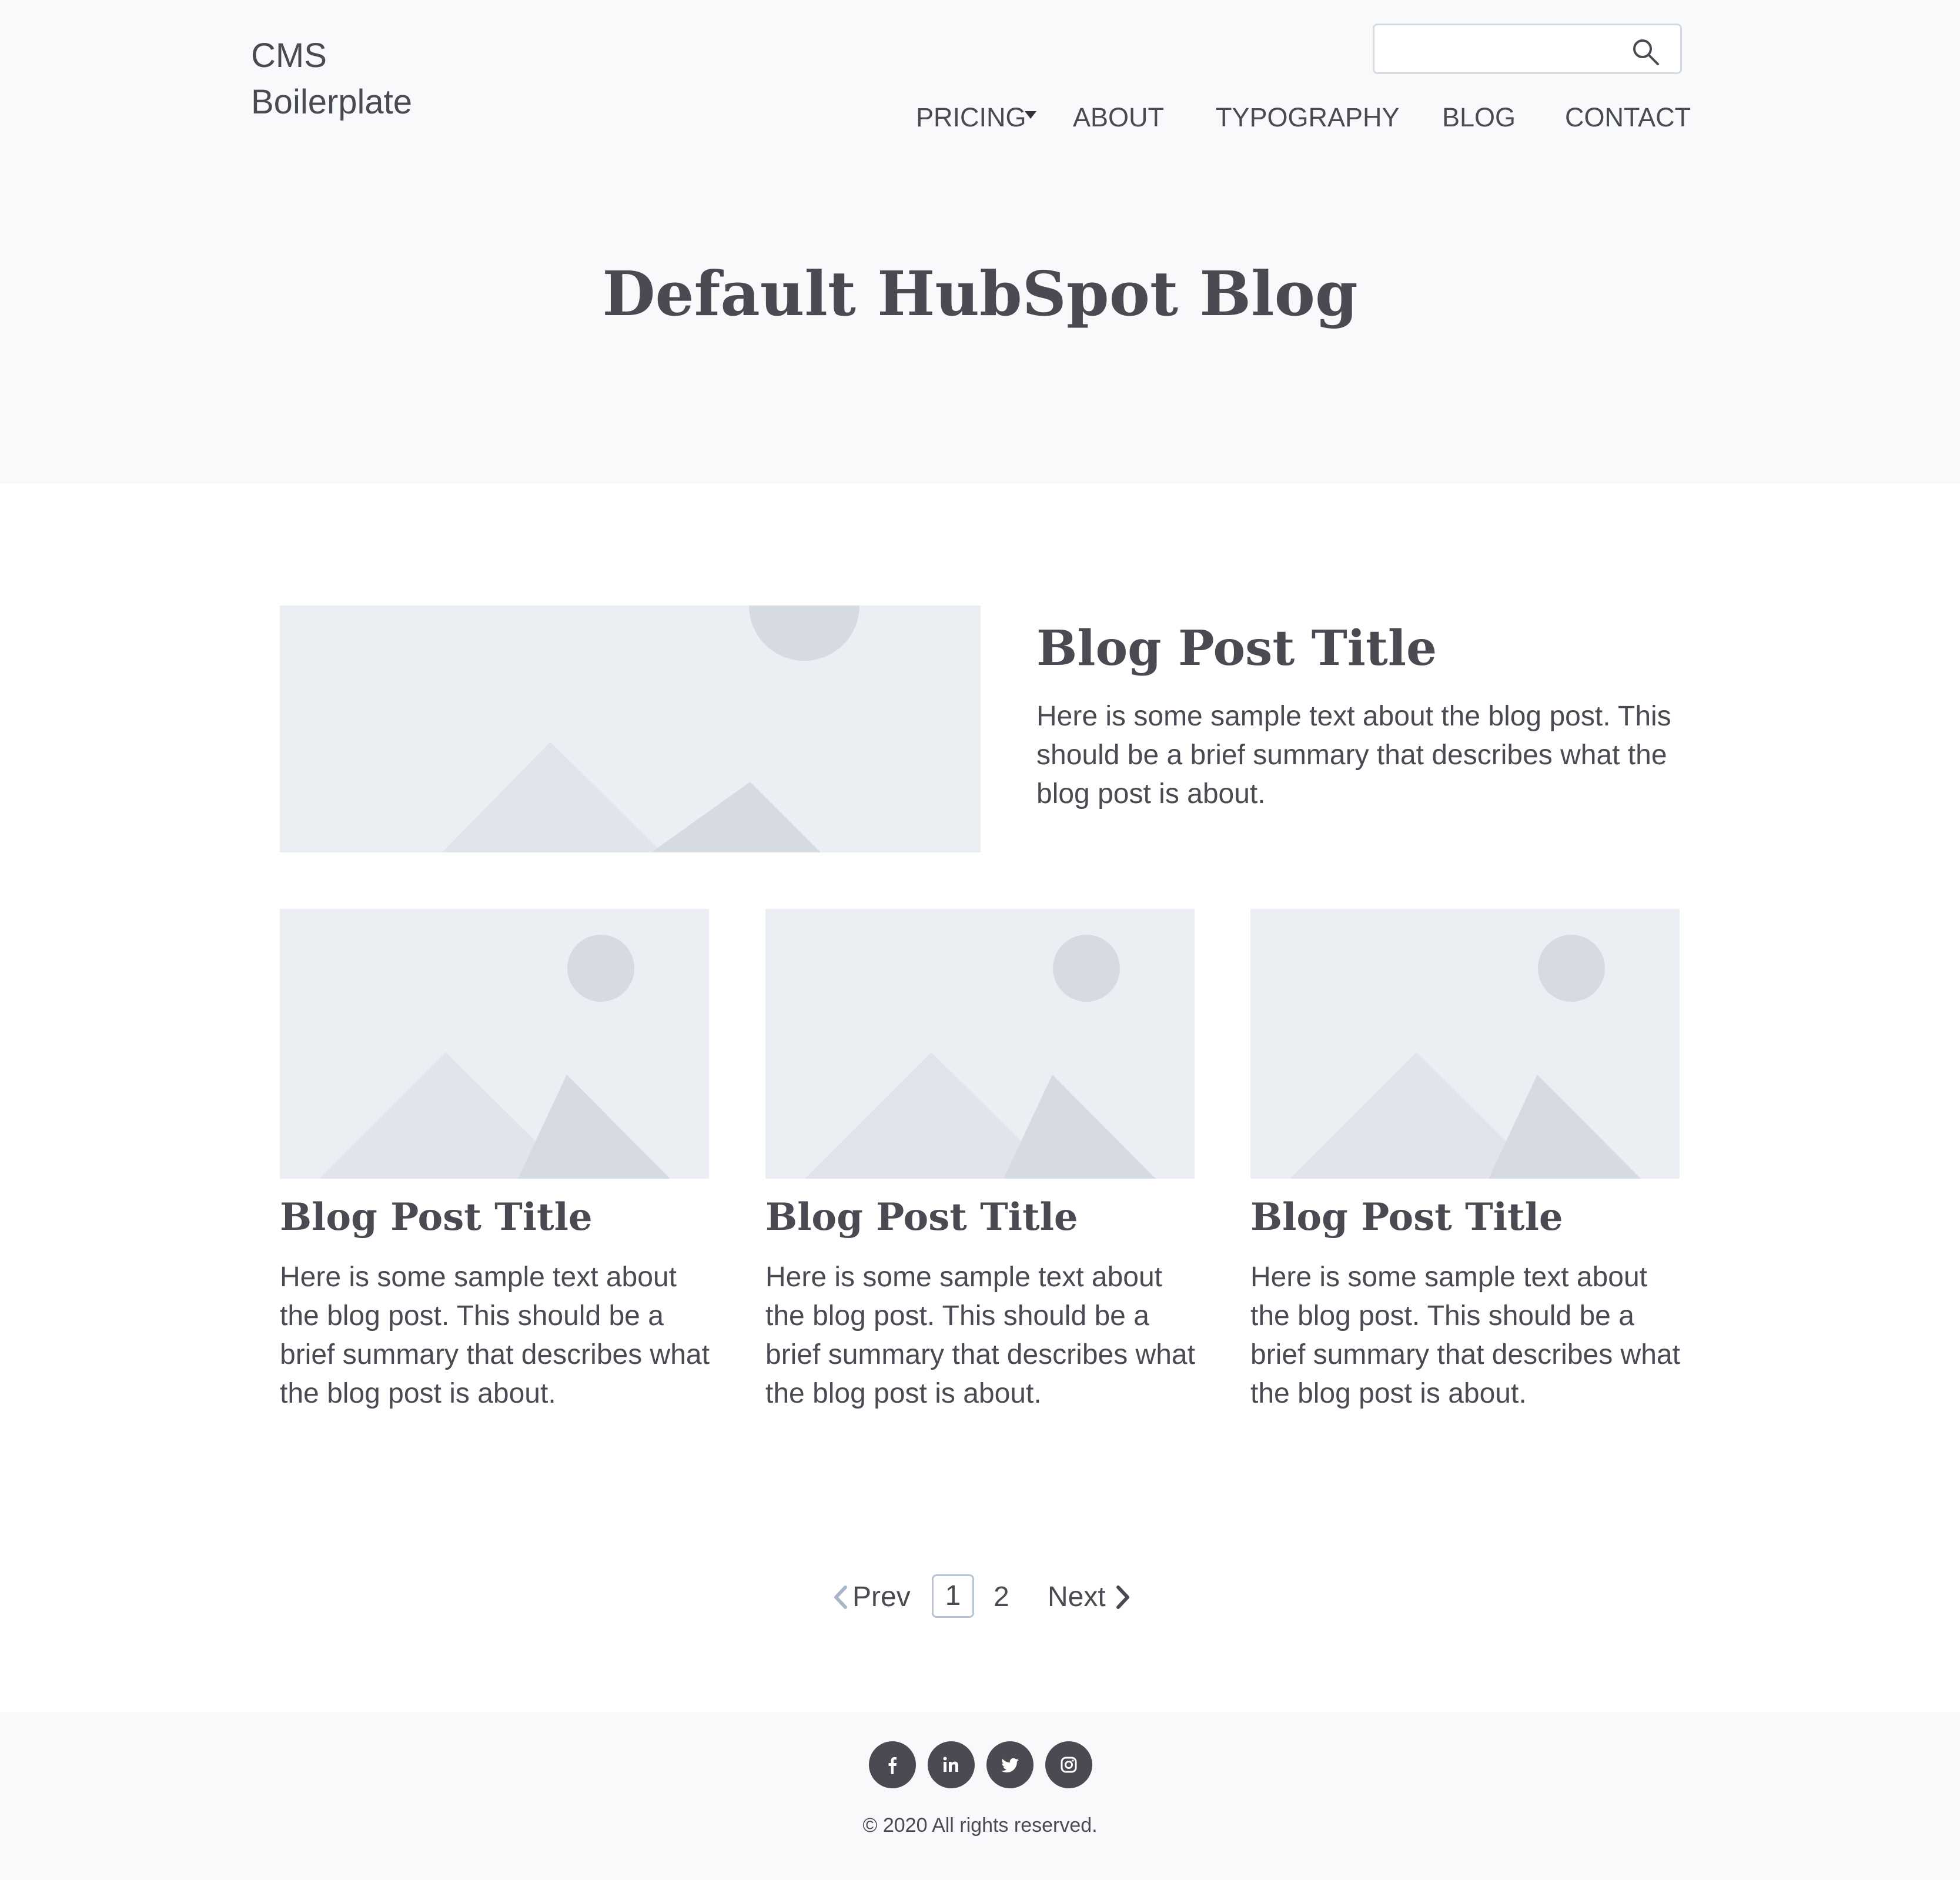 This screenshot has height=1880, width=1960. I want to click on linkedin-link, so click(952, 1764).